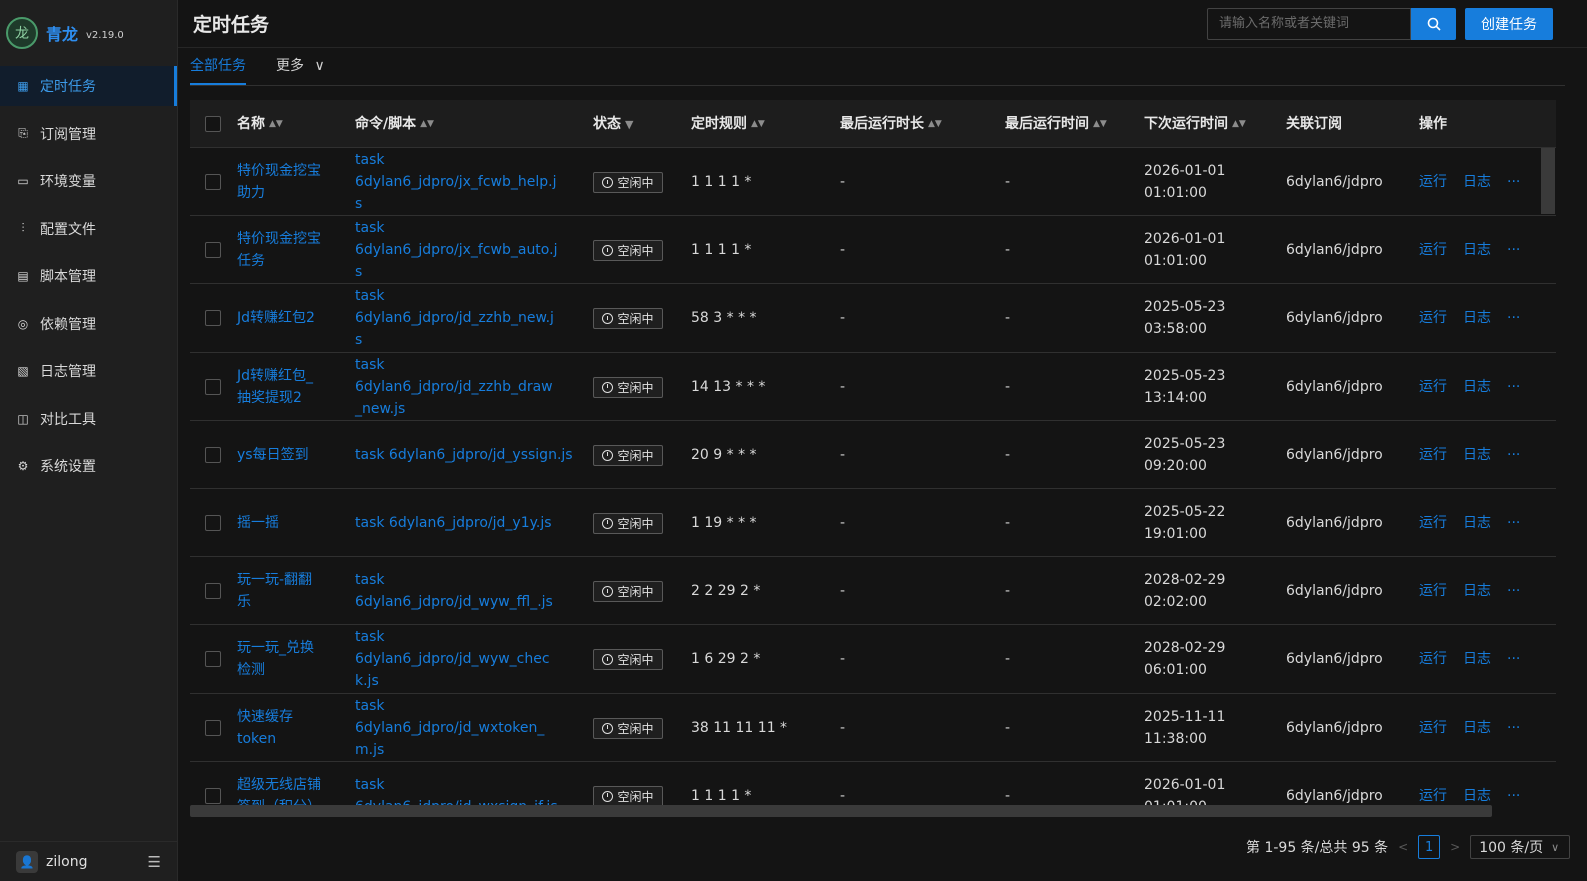  I want to click on column-header: 命令/脚本 ▲▼, so click(394, 124).